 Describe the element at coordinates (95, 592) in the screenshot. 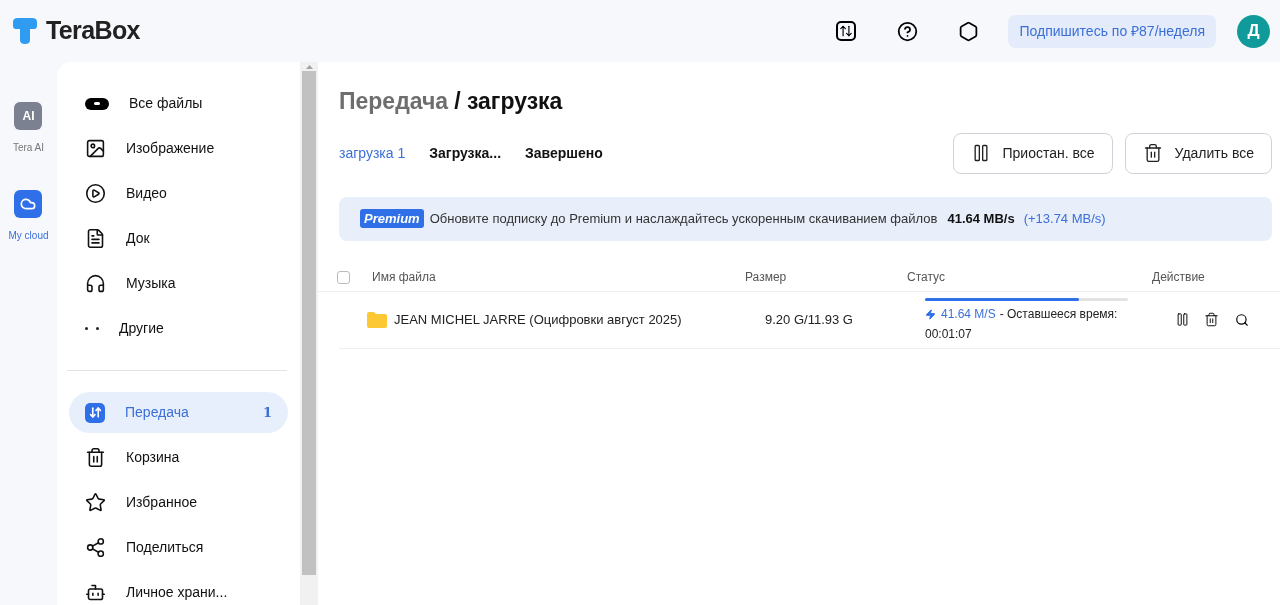

I see `robot-icon` at that location.